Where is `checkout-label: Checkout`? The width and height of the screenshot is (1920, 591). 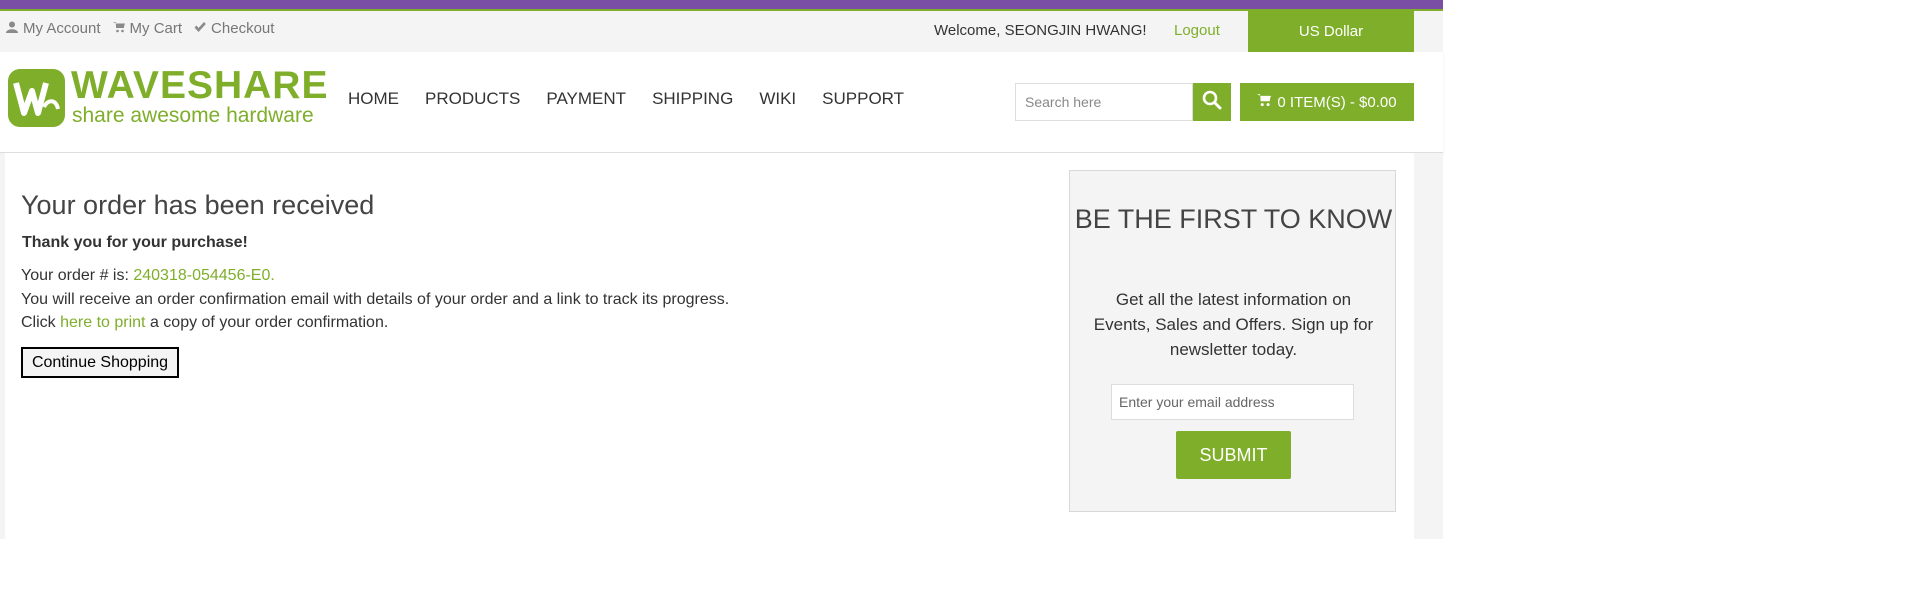
checkout-label: Checkout is located at coordinates (243, 28).